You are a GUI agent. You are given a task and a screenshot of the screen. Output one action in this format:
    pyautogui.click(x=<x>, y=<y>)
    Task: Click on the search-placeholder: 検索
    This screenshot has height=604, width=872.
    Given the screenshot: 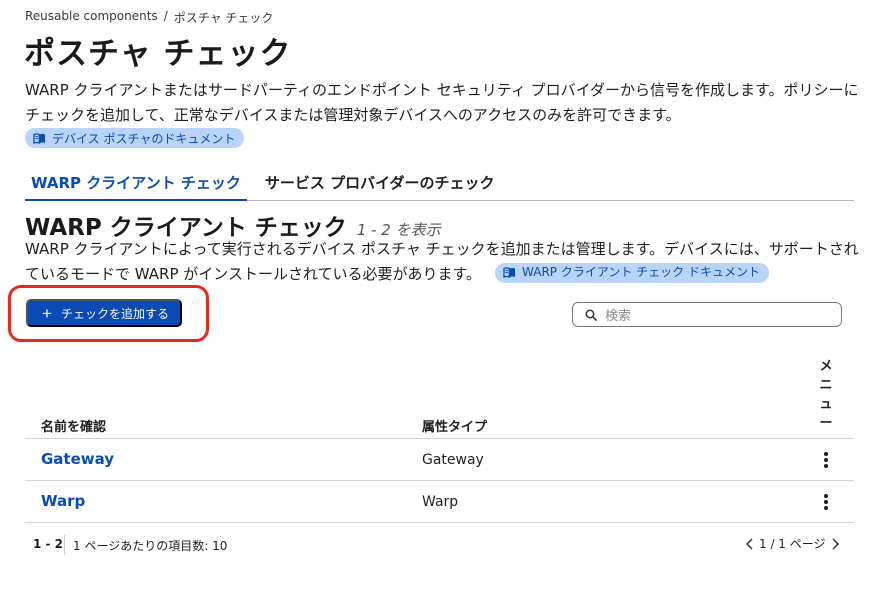 What is the action you would take?
    pyautogui.click(x=618, y=316)
    